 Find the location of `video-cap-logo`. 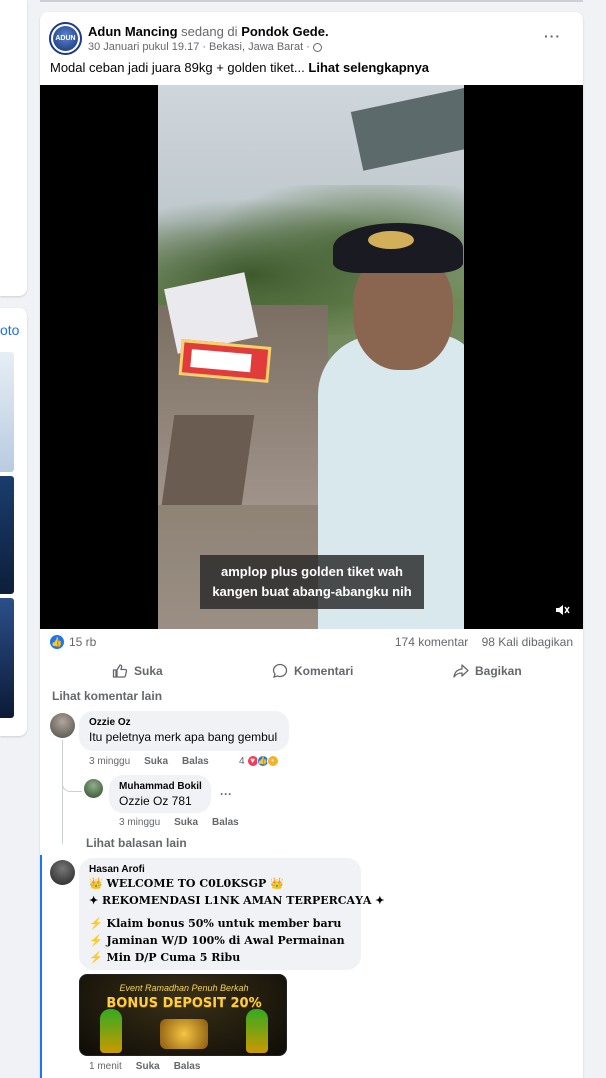

video-cap-logo is located at coordinates (391, 240).